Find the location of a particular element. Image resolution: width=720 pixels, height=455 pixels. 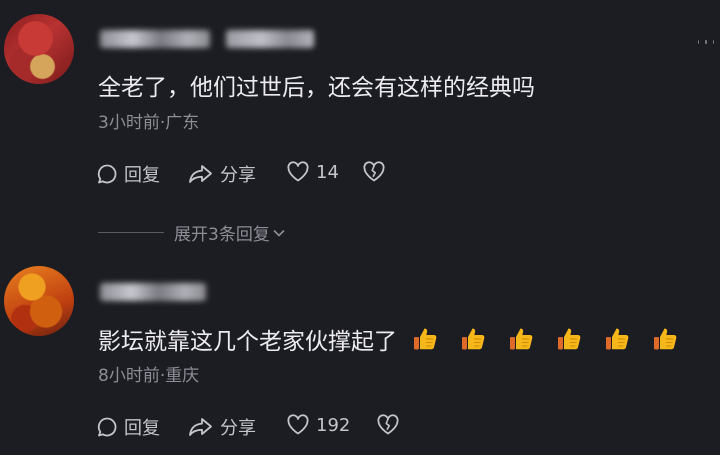

chevron-down-icon is located at coordinates (279, 233).